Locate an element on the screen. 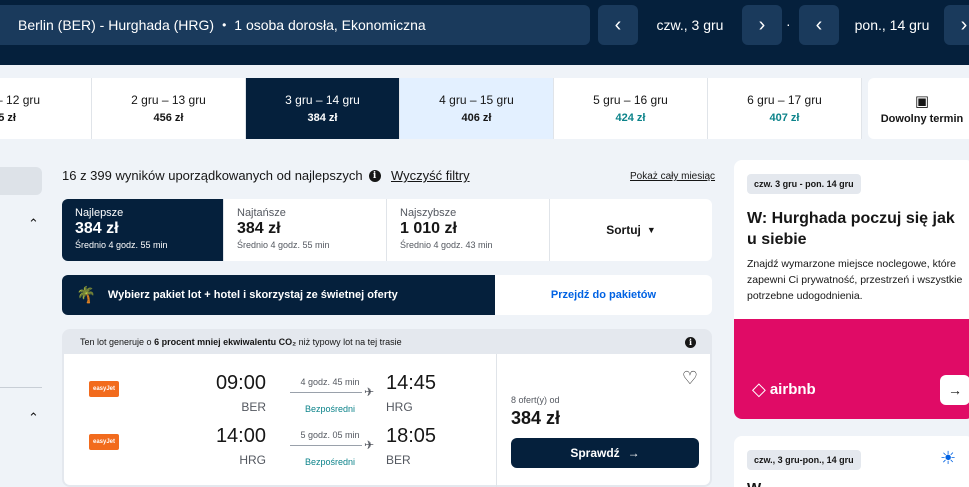 This screenshot has width=969, height=487. passengers-text: 1 osoba dorosła, Ekonomiczna is located at coordinates (330, 25).